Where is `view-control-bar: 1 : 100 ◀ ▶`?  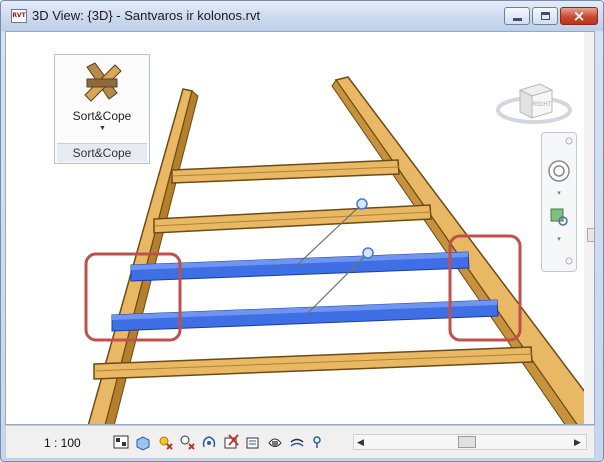 view-control-bar: 1 : 100 ◀ ▶ is located at coordinates (300, 442).